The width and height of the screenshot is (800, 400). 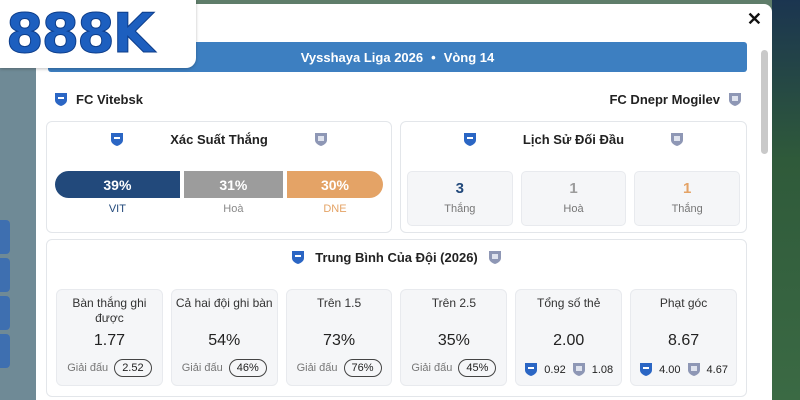 I want to click on stat-label: Bàn thắng ghi được, so click(x=109, y=310).